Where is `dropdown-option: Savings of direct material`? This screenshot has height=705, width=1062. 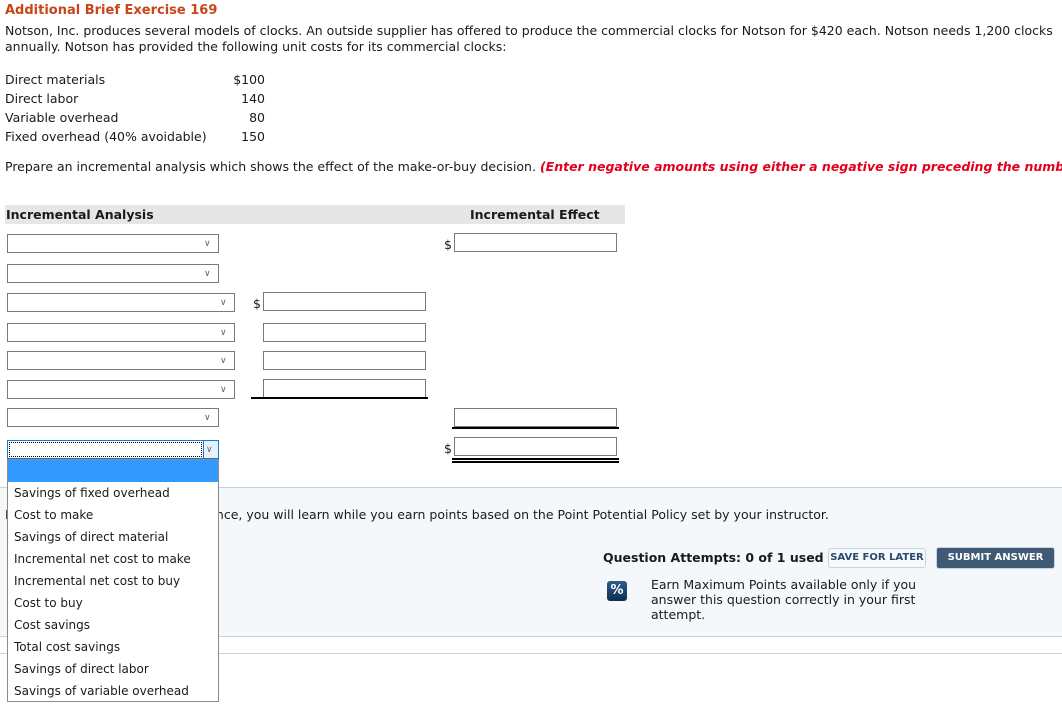
dropdown-option: Savings of direct material is located at coordinates (113, 537).